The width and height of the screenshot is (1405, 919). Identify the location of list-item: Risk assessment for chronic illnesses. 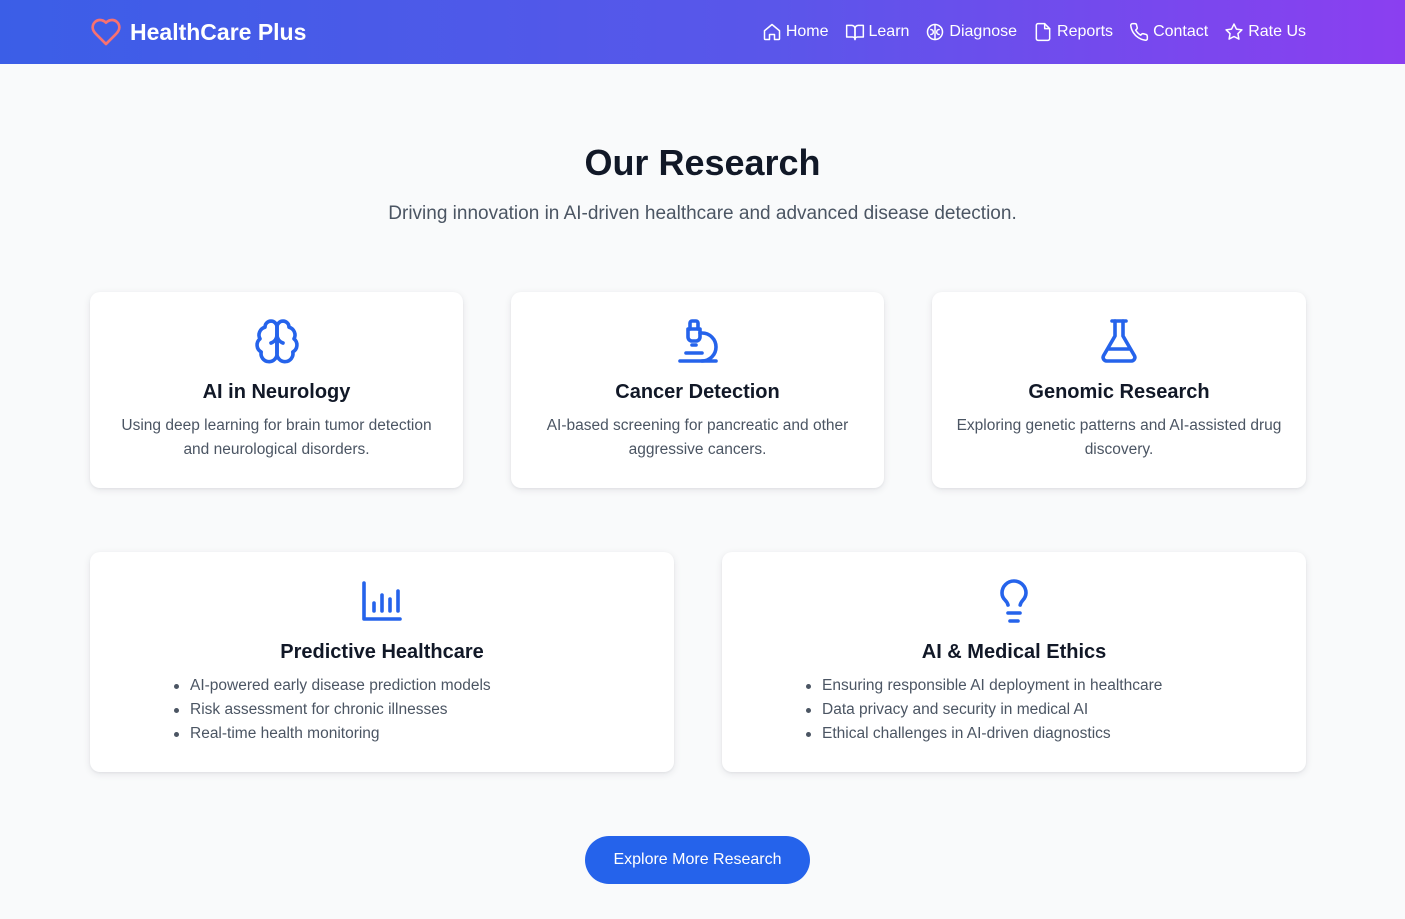
(423, 710).